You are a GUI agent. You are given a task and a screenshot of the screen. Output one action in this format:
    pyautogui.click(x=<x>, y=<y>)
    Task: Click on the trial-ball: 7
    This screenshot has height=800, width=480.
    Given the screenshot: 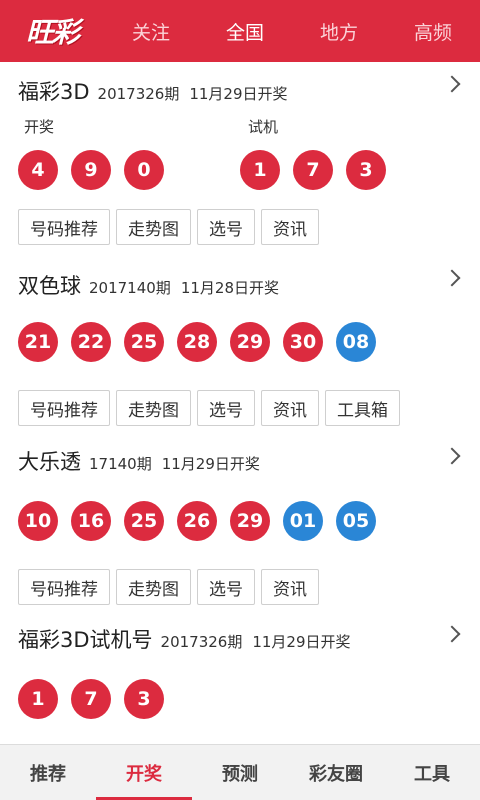 What is the action you would take?
    pyautogui.click(x=313, y=170)
    